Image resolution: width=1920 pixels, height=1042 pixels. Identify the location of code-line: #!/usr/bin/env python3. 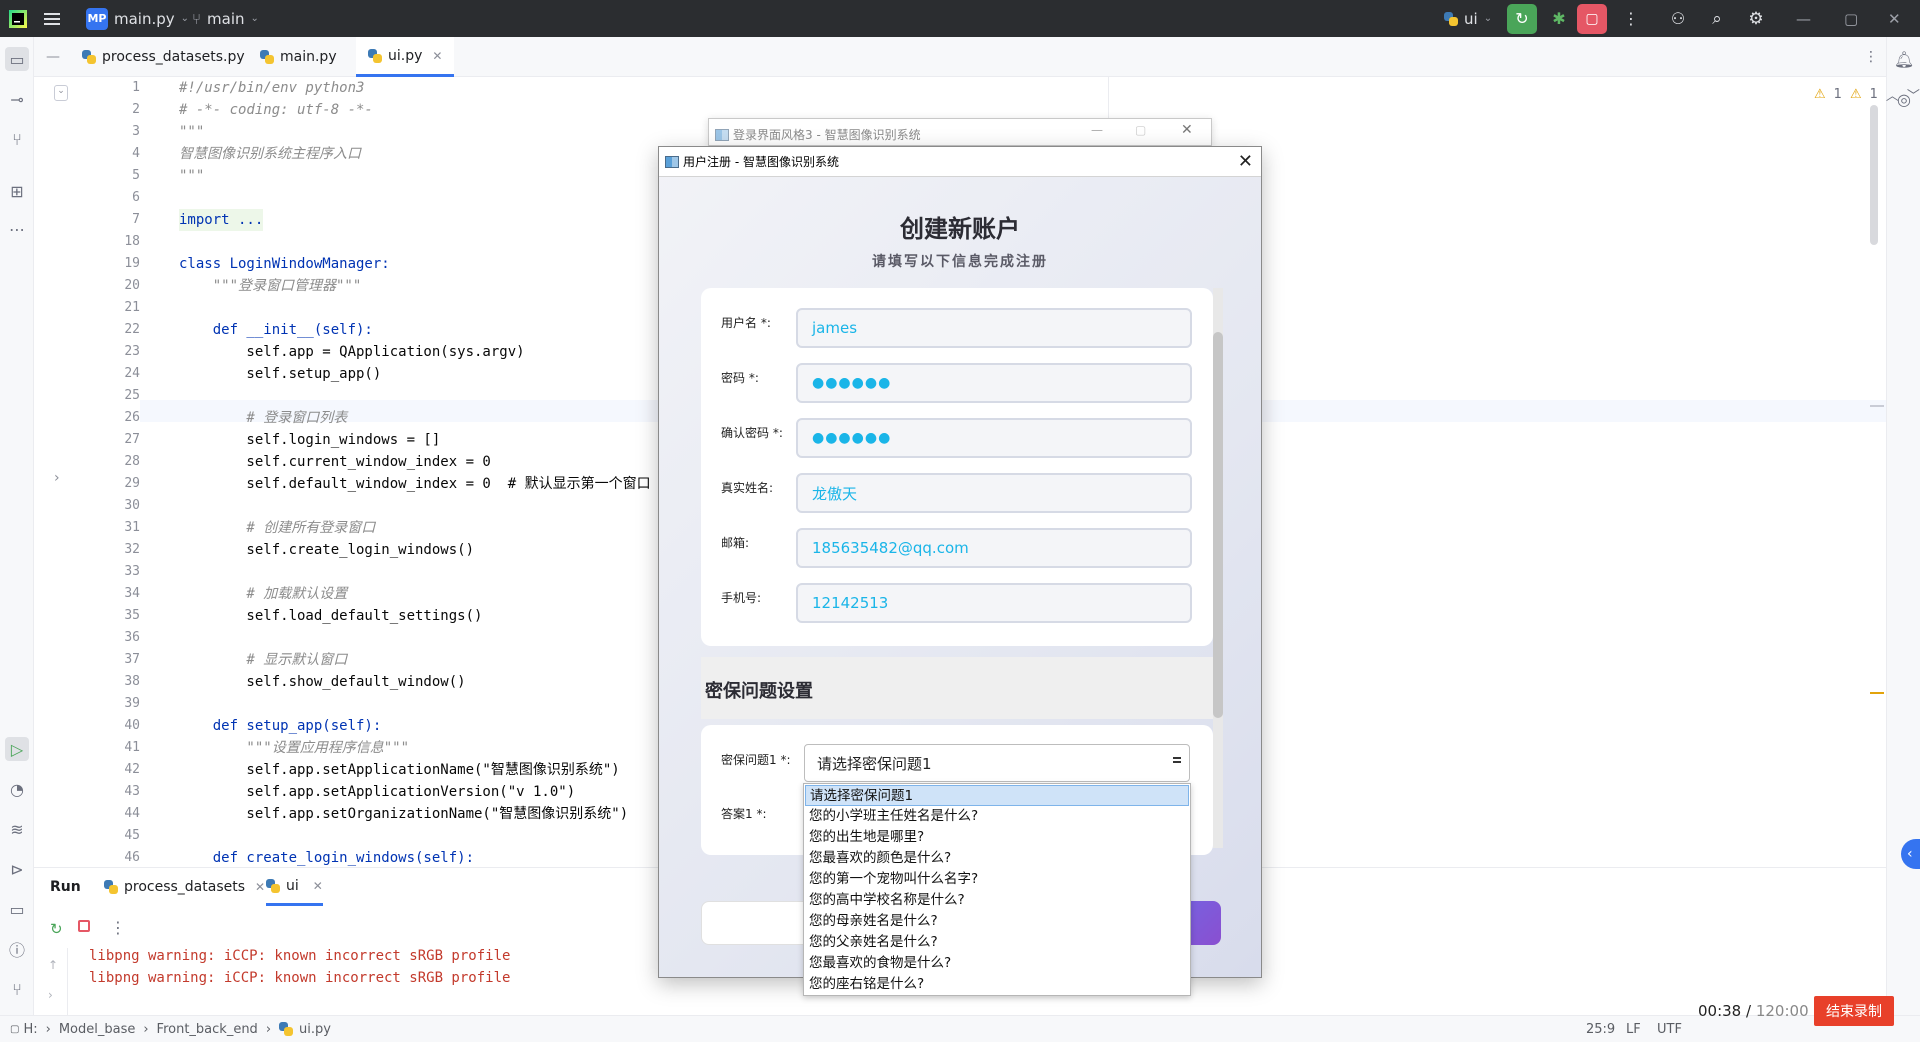
(272, 88).